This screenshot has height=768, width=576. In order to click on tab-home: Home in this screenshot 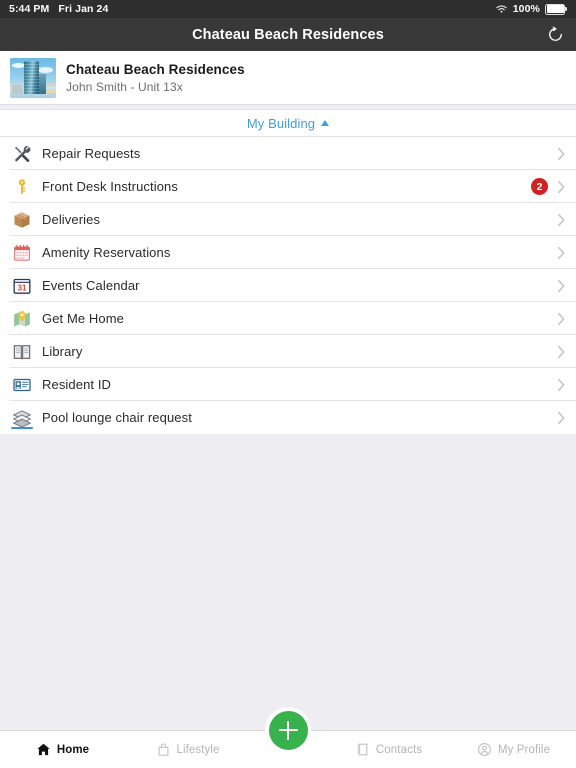, I will do `click(62, 749)`.